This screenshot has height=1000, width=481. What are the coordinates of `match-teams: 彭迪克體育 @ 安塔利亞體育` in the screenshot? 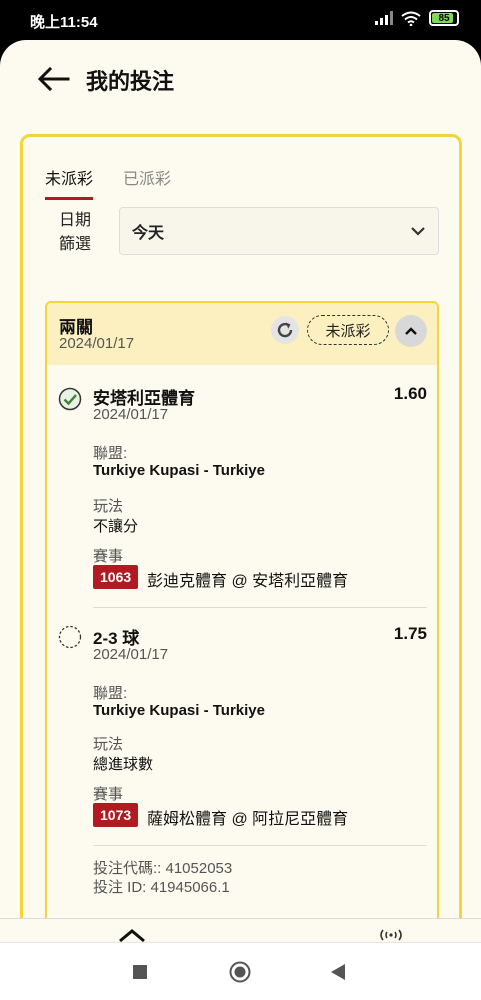 It's located at (248, 581).